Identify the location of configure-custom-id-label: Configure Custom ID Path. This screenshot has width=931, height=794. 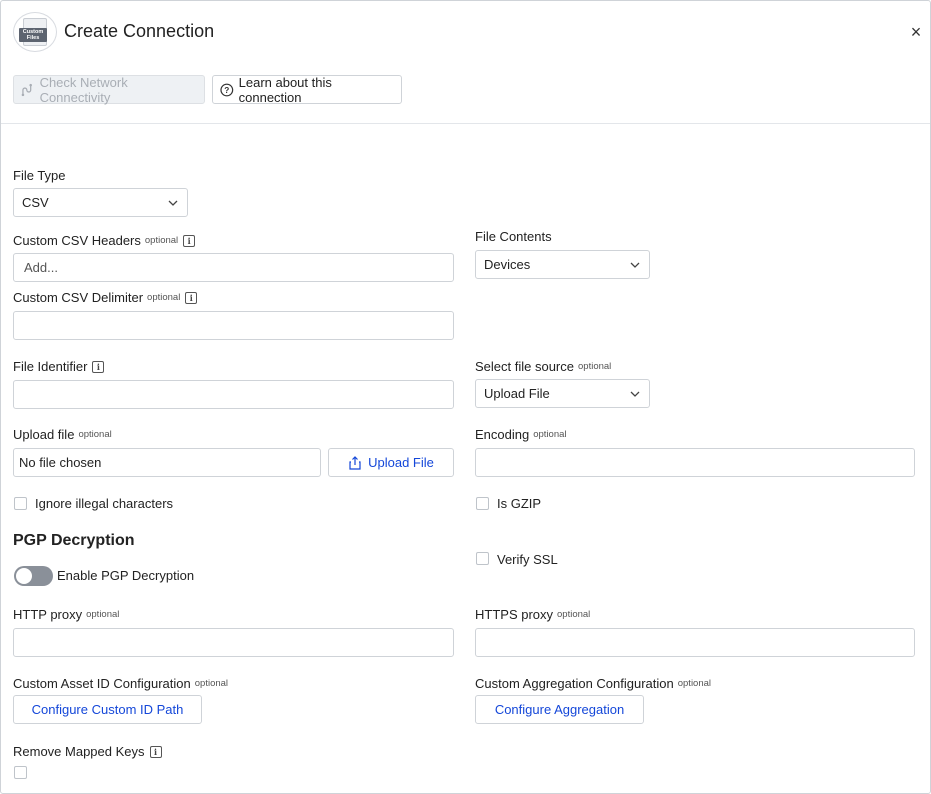
(107, 709).